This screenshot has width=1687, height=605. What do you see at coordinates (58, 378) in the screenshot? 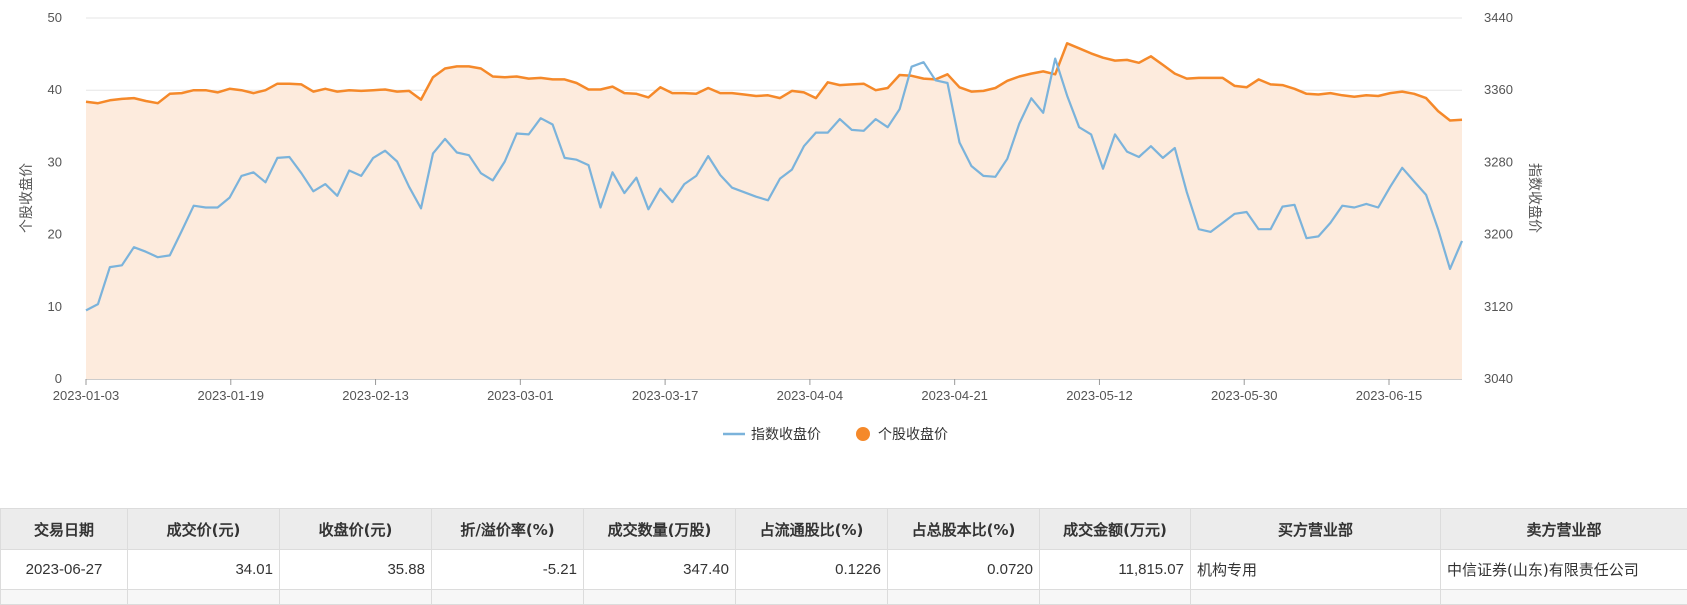
I see `y-left-tick-label: 0` at bounding box center [58, 378].